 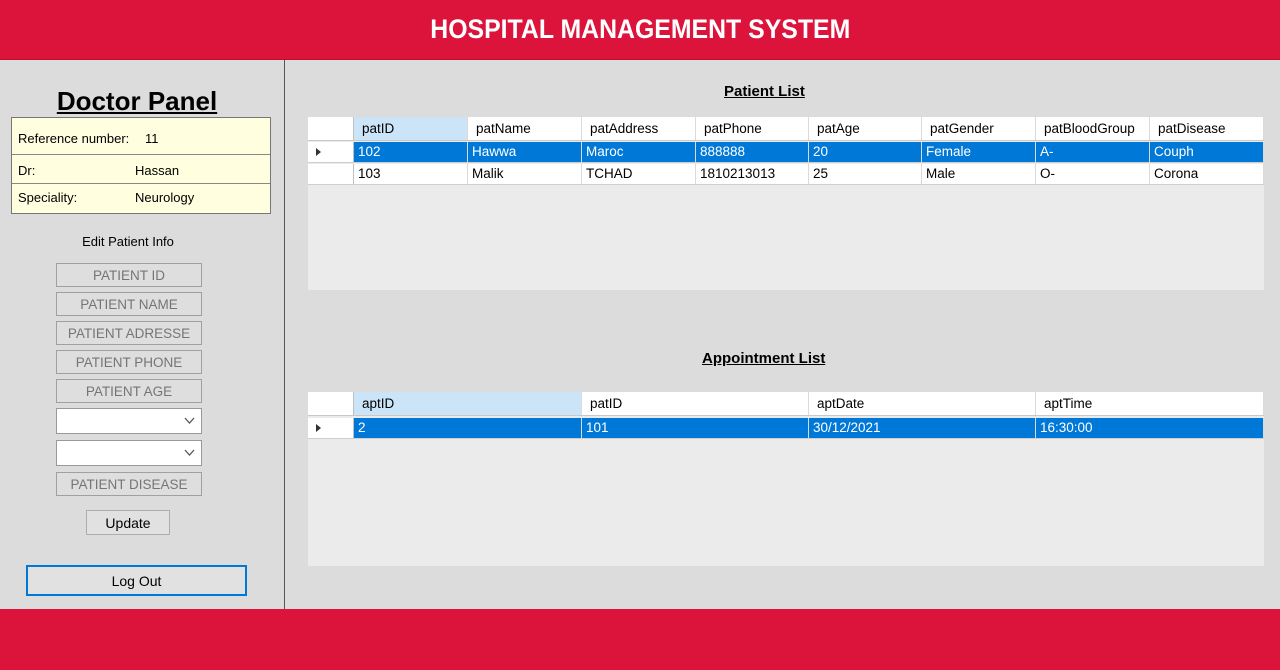 I want to click on table-cell: A-, so click(x=1093, y=152).